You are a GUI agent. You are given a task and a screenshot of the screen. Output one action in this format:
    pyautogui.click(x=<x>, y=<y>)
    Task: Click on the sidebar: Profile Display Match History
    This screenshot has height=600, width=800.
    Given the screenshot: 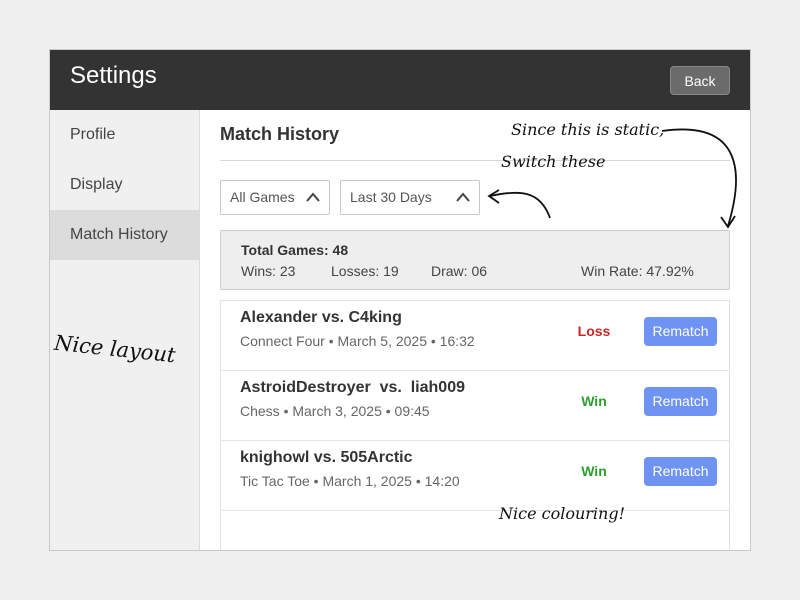 What is the action you would take?
    pyautogui.click(x=125, y=330)
    